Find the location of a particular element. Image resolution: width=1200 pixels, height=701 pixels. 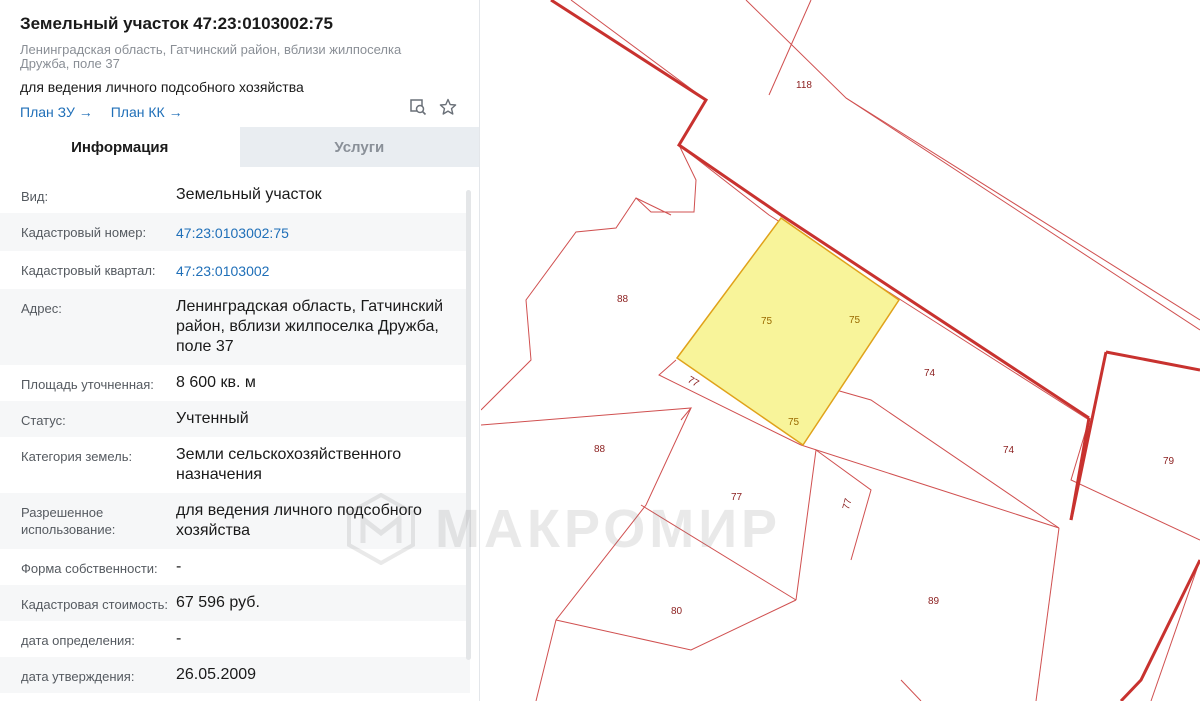

attr-label: Вид: is located at coordinates (35, 196).